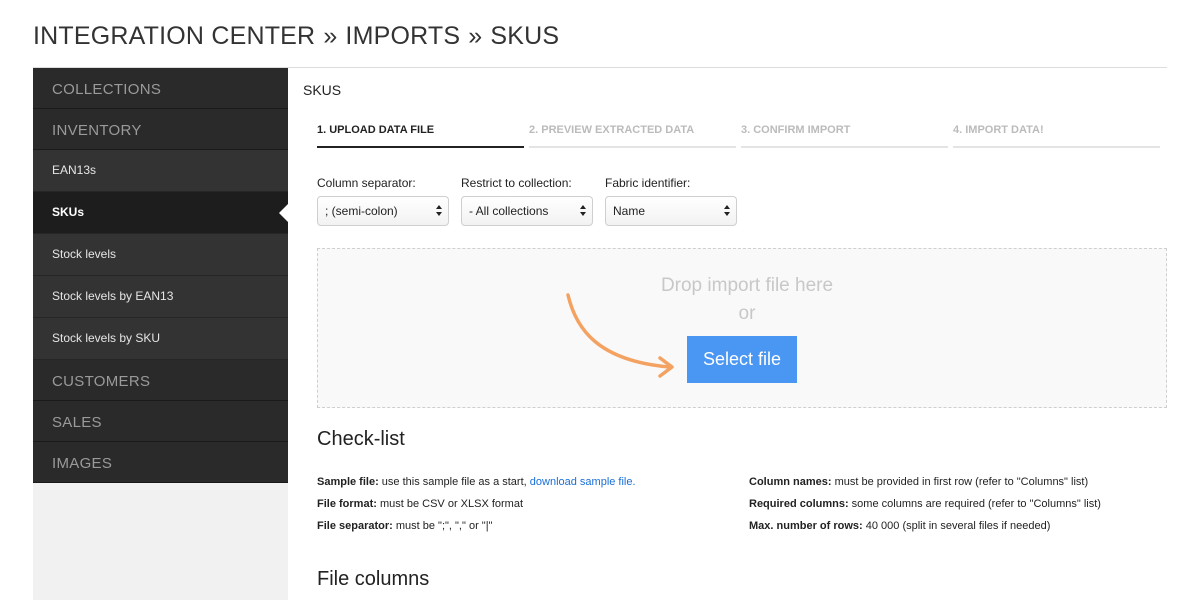 The image size is (1200, 600). What do you see at coordinates (348, 482) in the screenshot?
I see `checklist-item-label: Sample file:` at bounding box center [348, 482].